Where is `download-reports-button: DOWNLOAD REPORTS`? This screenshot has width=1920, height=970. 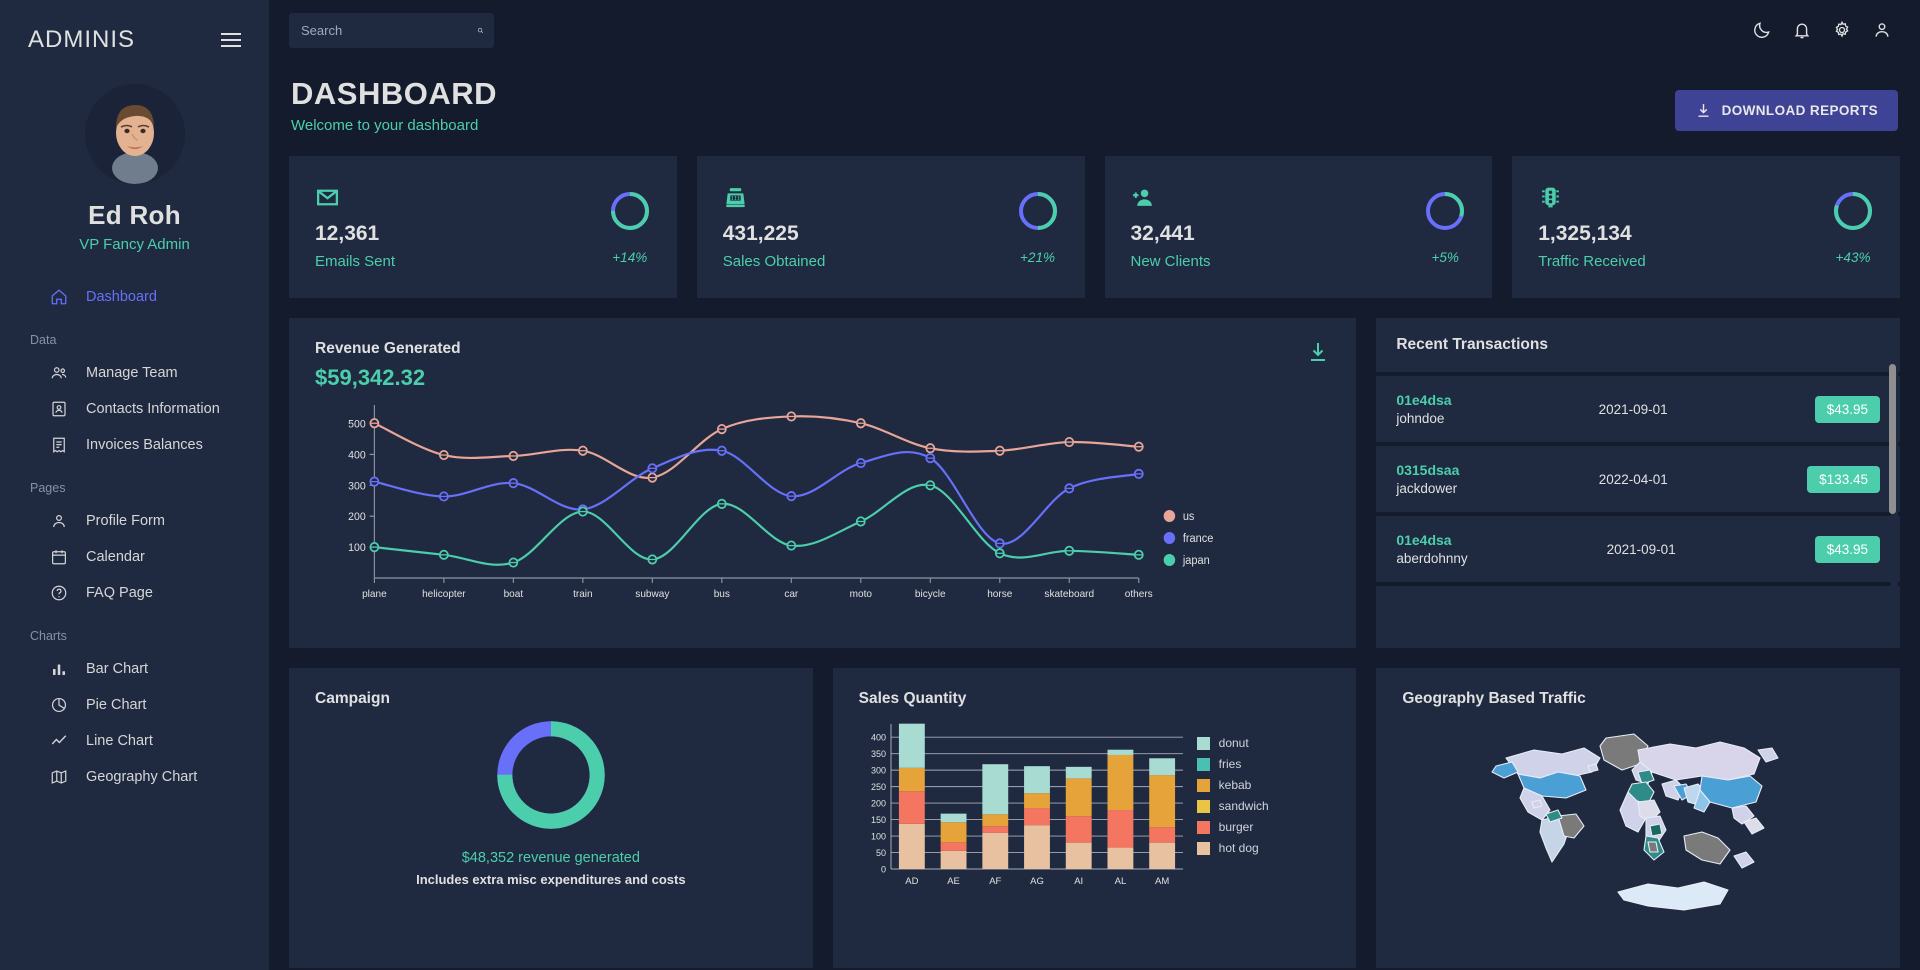 download-reports-button: DOWNLOAD REPORTS is located at coordinates (1786, 110).